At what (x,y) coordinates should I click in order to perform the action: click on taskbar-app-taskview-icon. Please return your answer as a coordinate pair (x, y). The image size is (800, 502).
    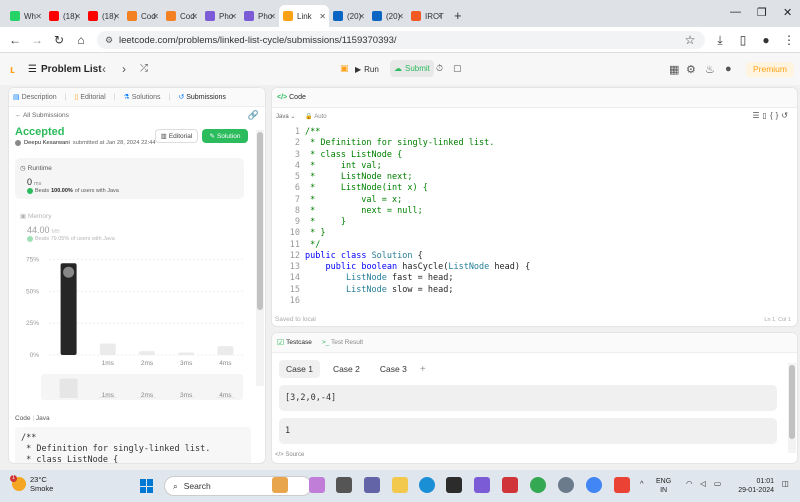
    Looking at the image, I should click on (344, 485).